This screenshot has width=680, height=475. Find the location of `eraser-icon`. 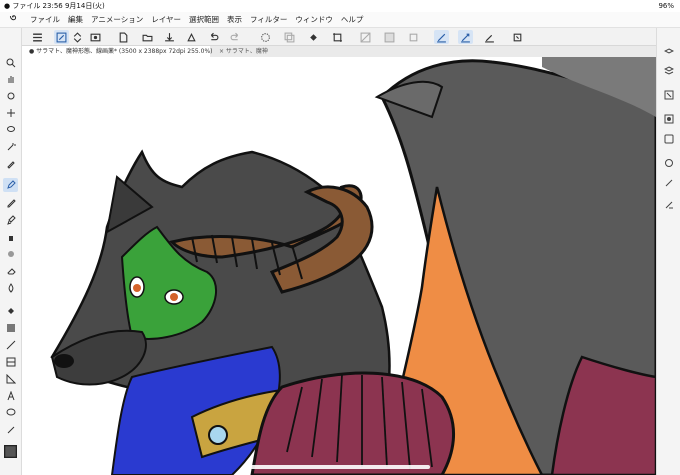

eraser-icon is located at coordinates (10, 271).